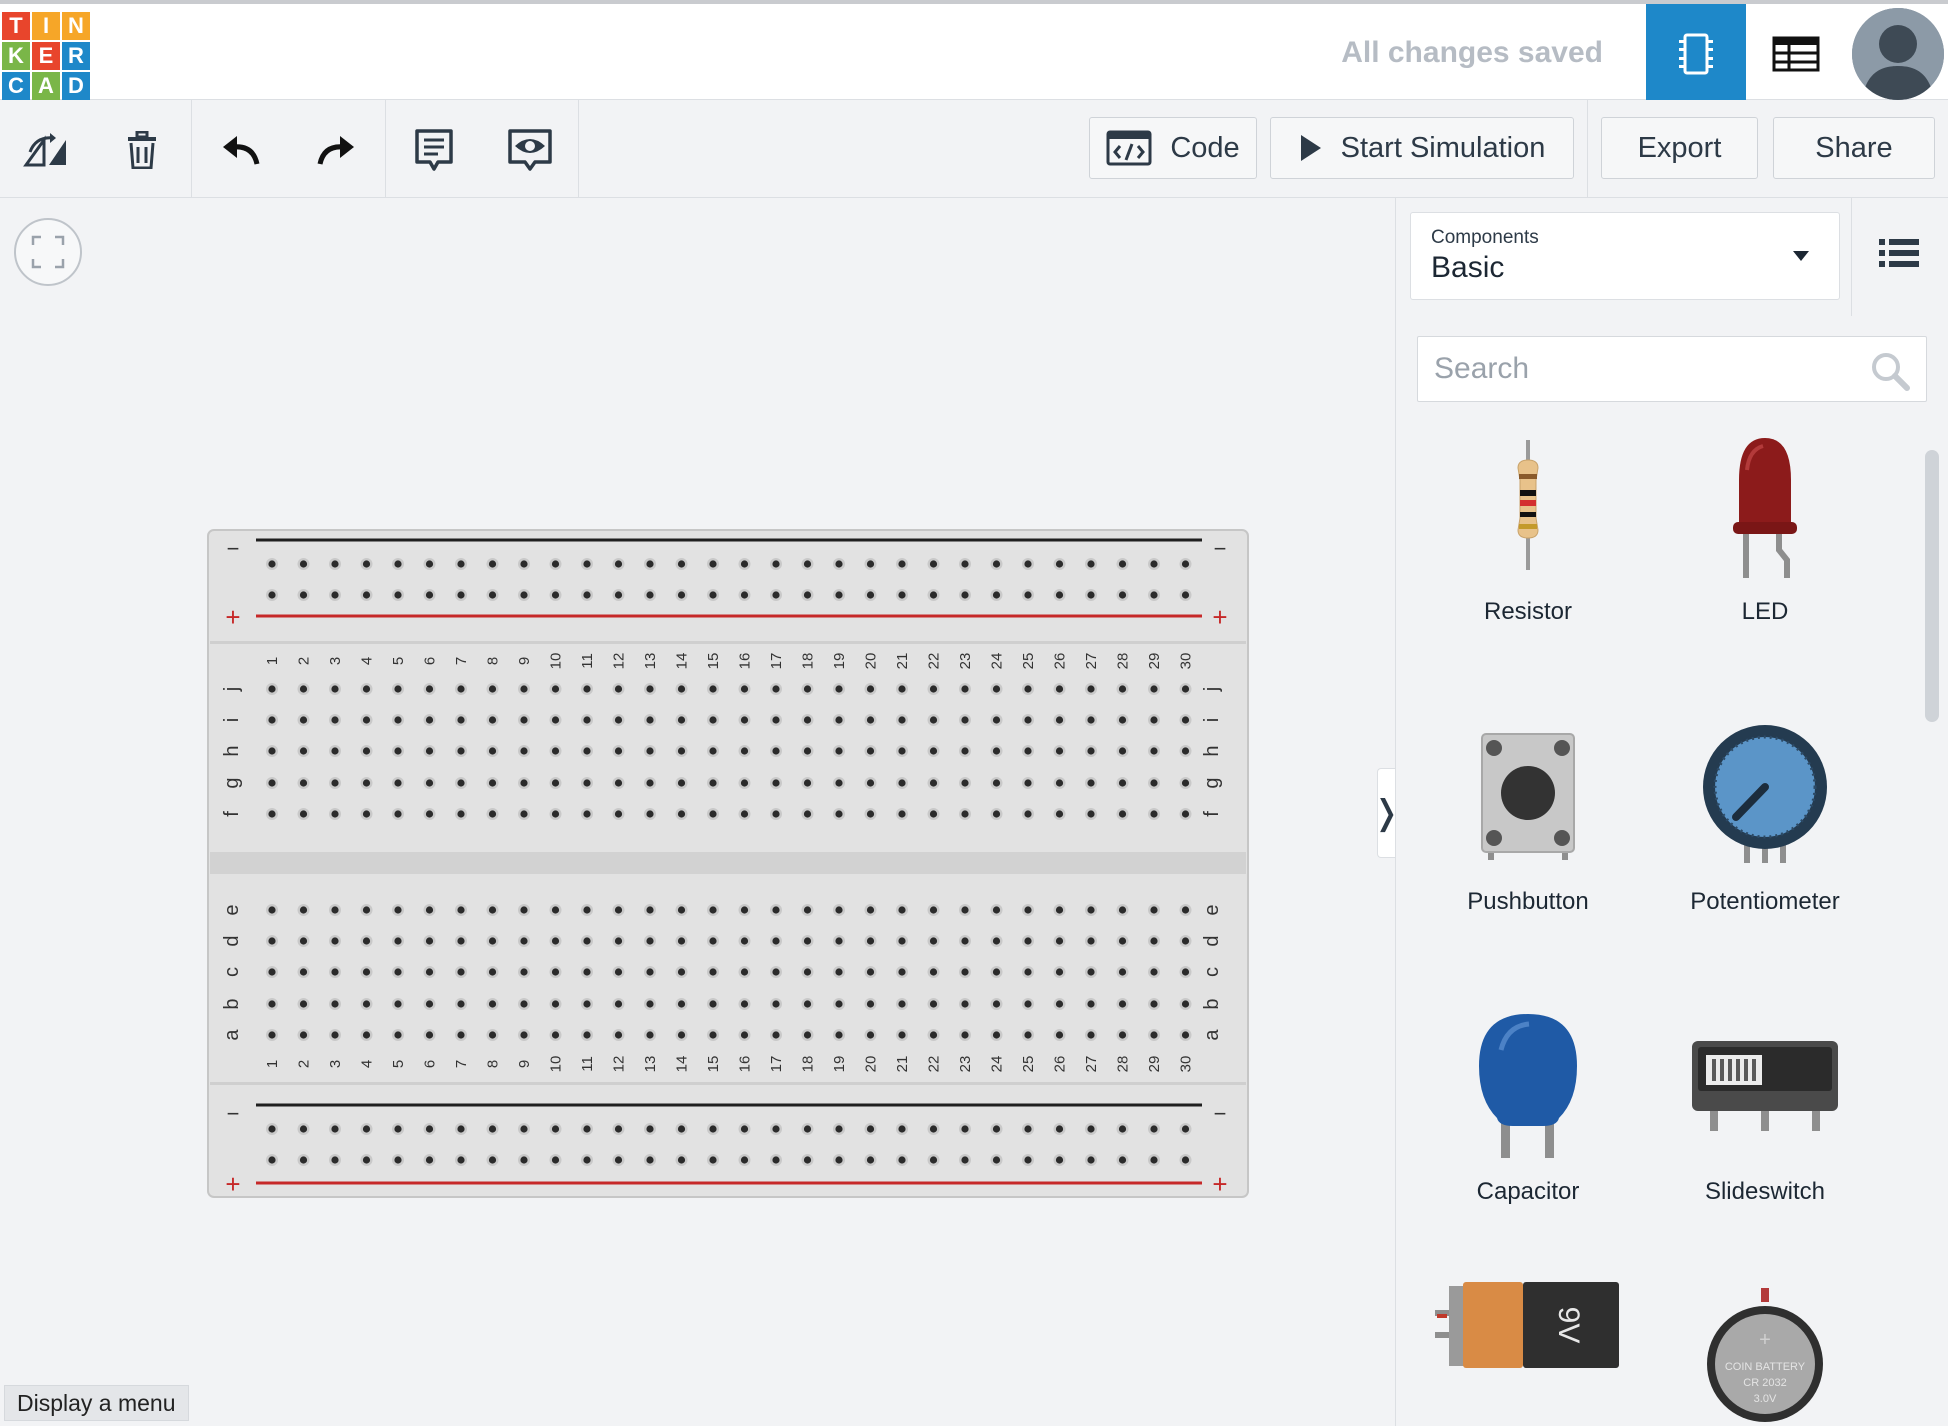 The image size is (1948, 1426). What do you see at coordinates (1765, 840) in the screenshot?
I see `component-potentiometer: Potentiometer` at bounding box center [1765, 840].